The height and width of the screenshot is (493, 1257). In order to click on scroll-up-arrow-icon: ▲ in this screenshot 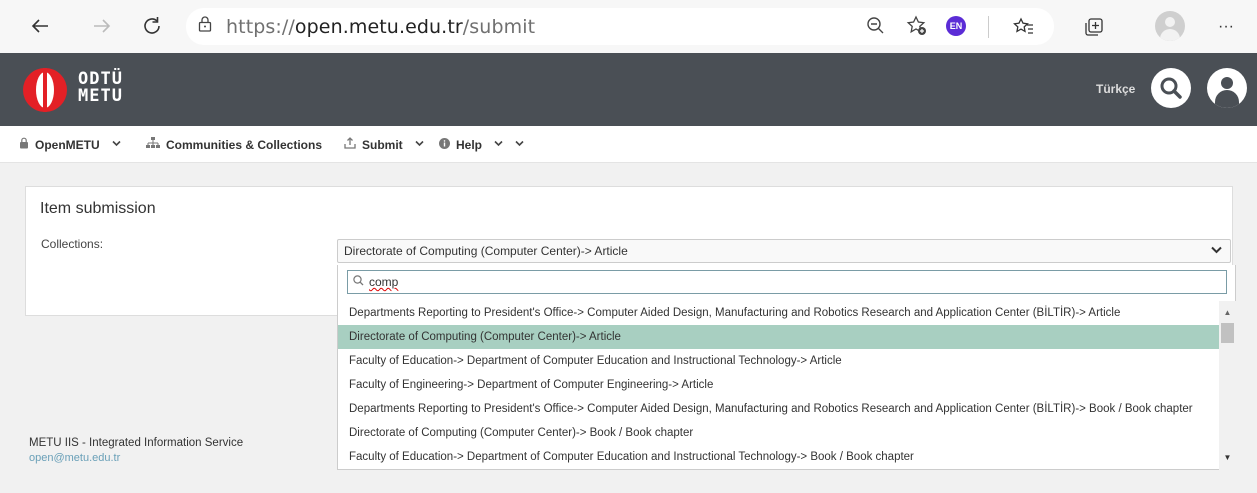, I will do `click(1227, 312)`.